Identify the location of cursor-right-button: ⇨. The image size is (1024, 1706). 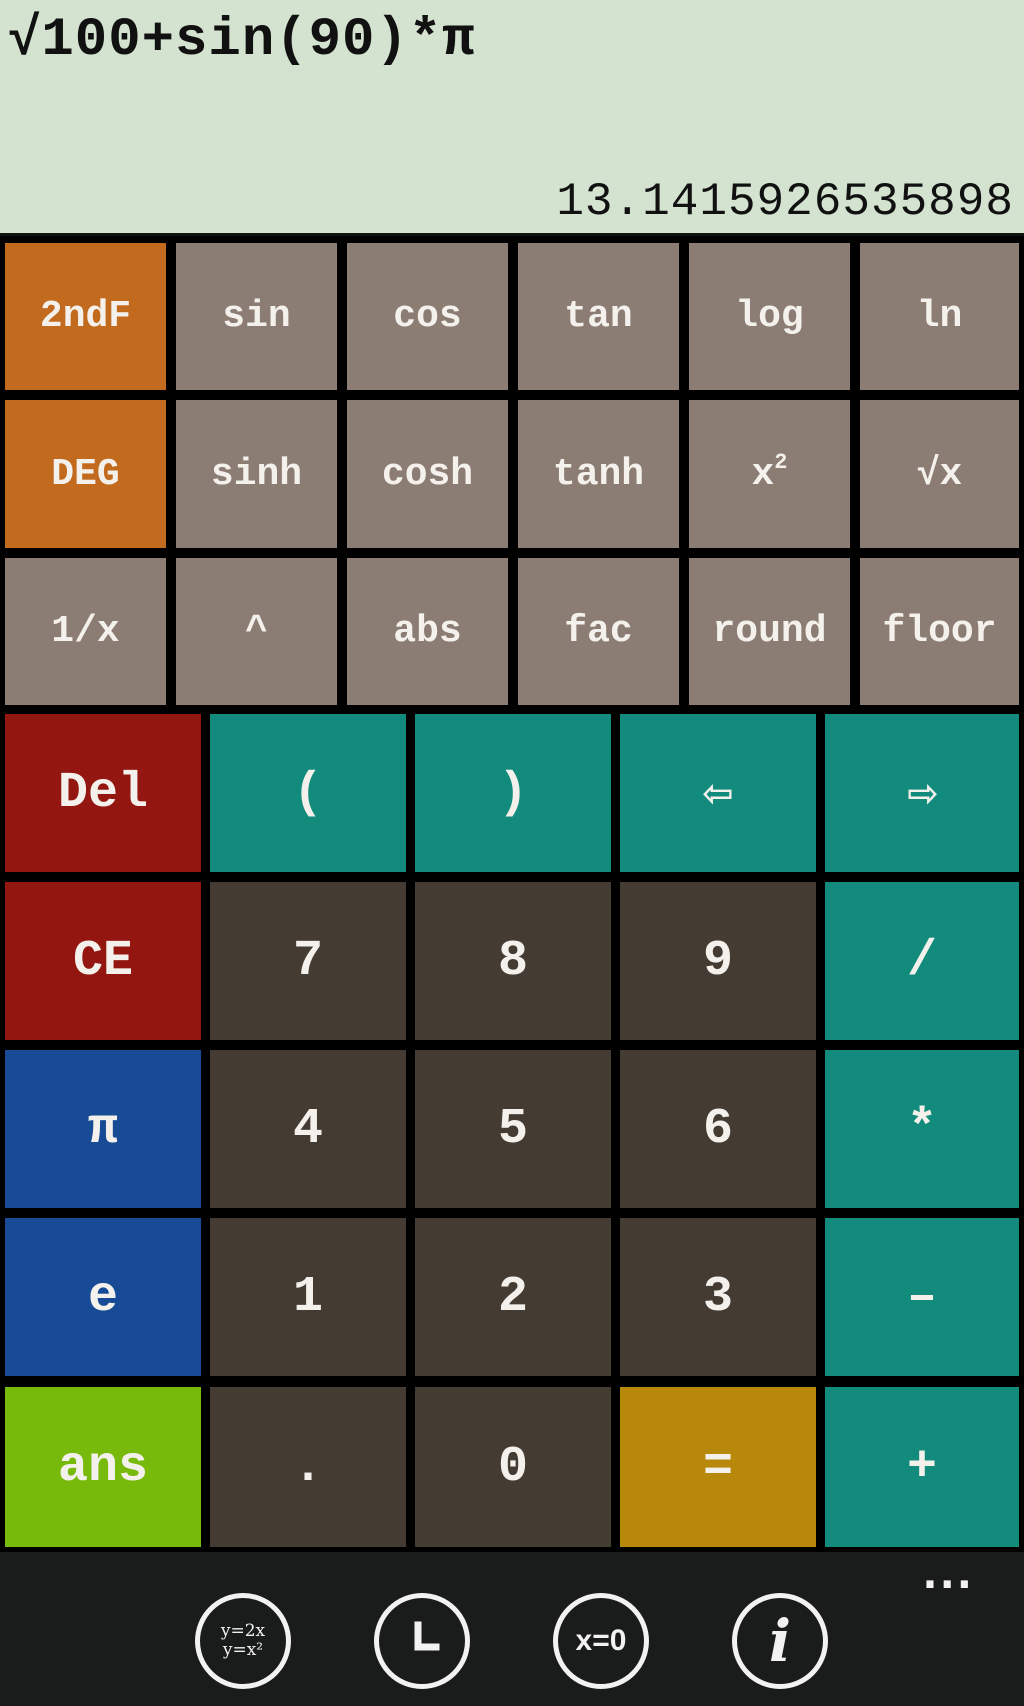
(922, 793).